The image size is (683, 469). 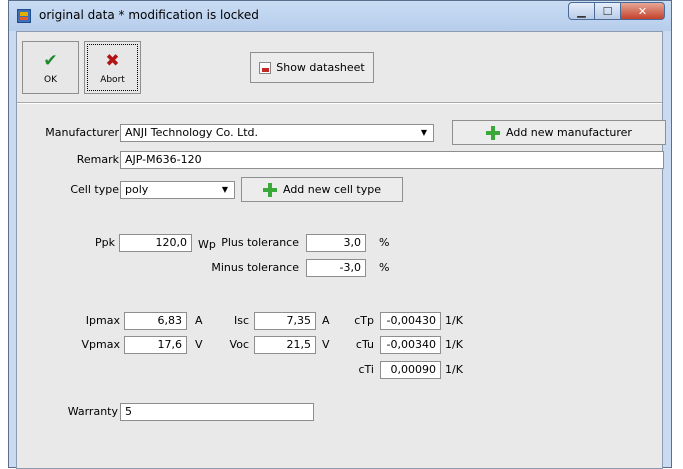 What do you see at coordinates (97, 159) in the screenshot?
I see `remark-label: Remark` at bounding box center [97, 159].